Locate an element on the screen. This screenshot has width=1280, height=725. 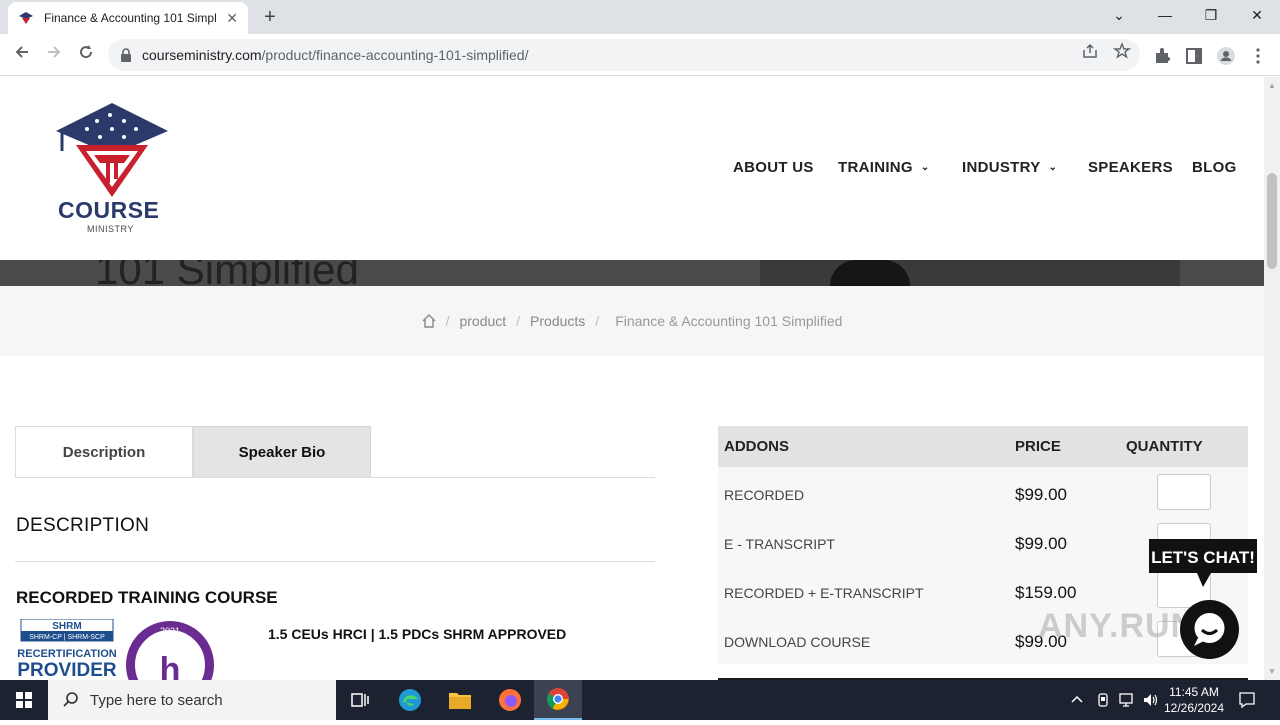
hero-banner: 101 Simplified is located at coordinates (632, 273).